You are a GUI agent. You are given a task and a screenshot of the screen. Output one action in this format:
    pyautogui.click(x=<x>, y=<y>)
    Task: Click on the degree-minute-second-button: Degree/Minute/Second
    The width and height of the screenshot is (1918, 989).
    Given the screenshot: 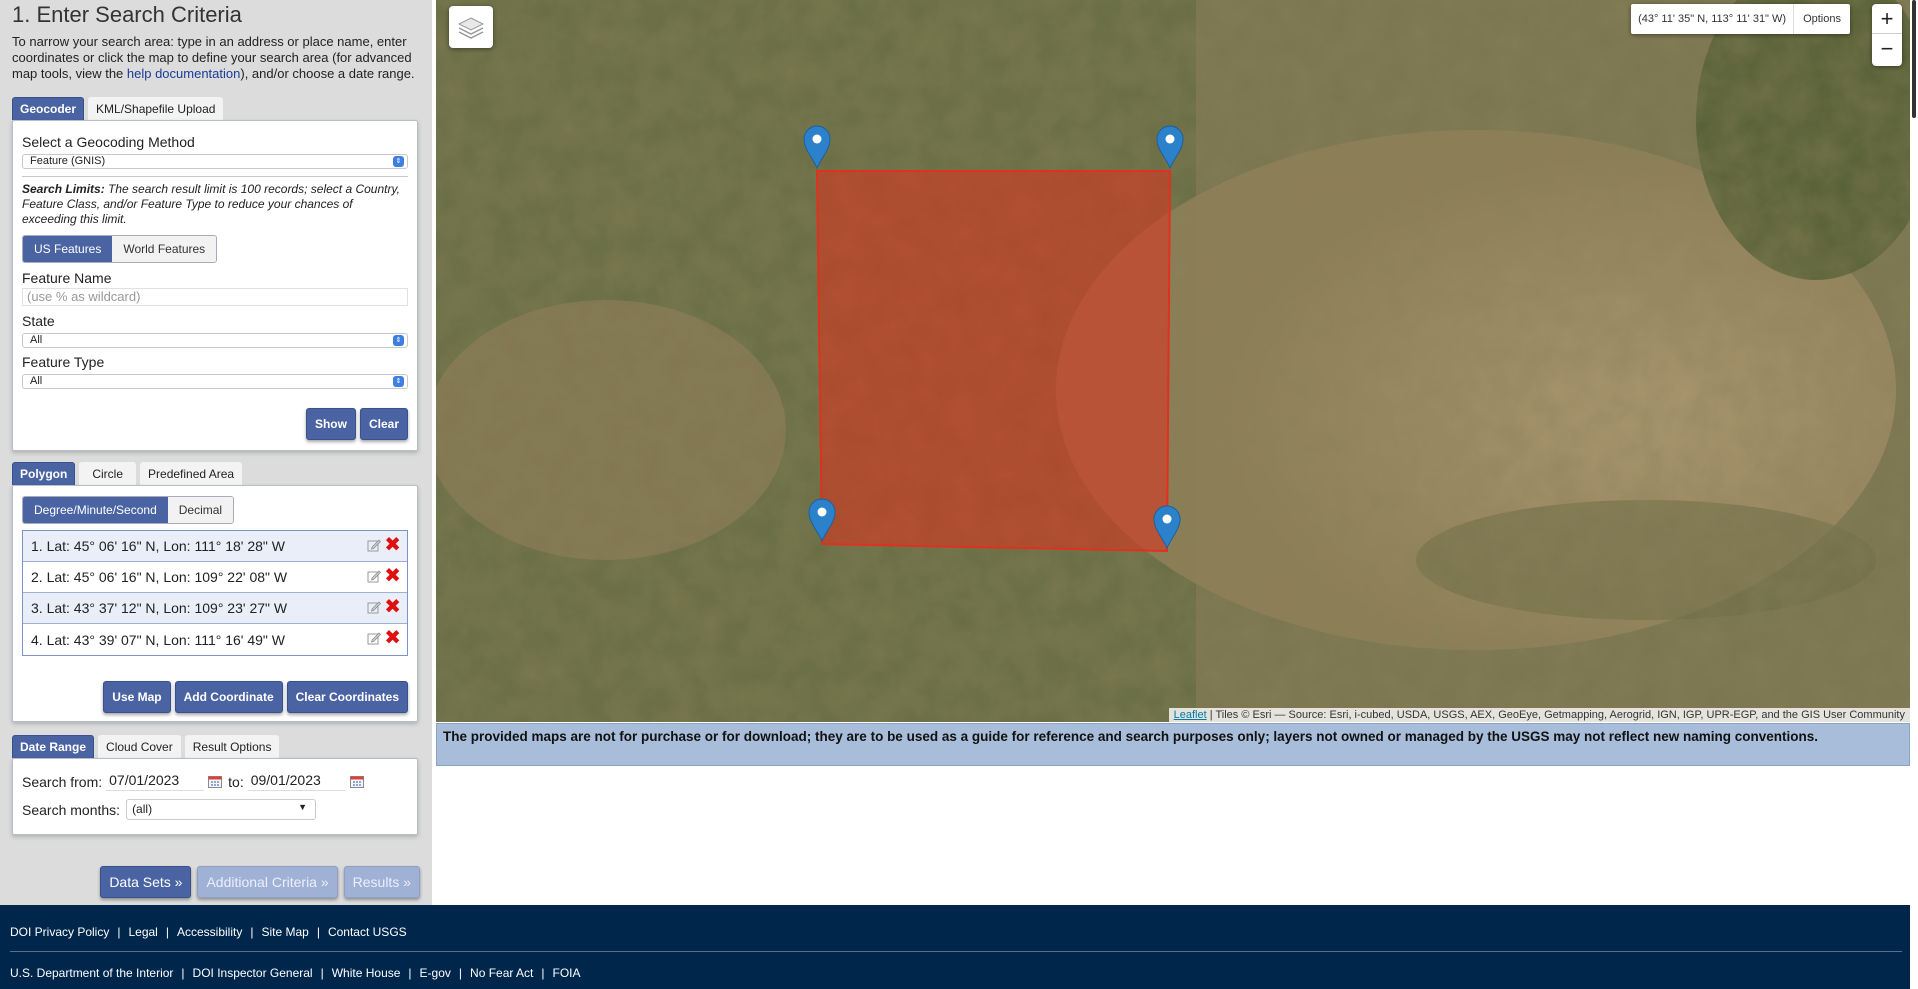 What is the action you would take?
    pyautogui.click(x=95, y=510)
    